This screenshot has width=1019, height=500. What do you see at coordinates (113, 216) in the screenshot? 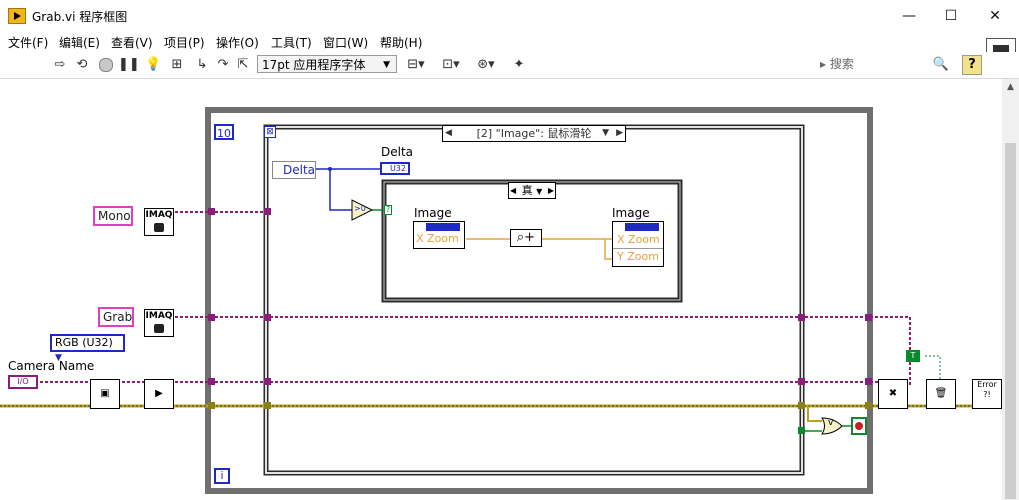
I see `mono-constant: Mono` at bounding box center [113, 216].